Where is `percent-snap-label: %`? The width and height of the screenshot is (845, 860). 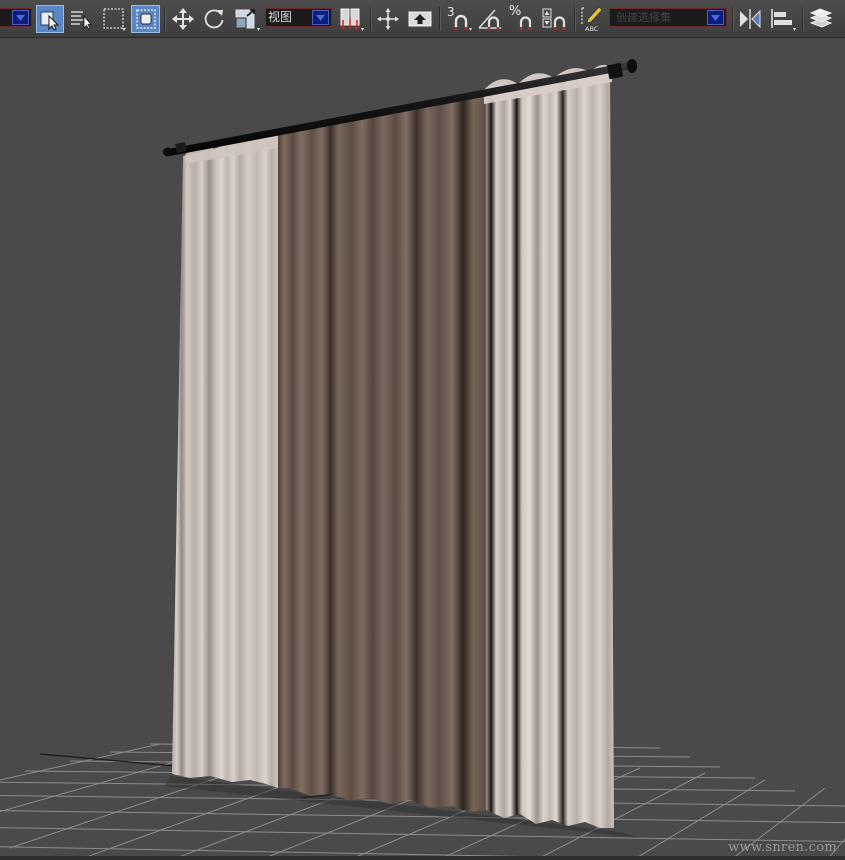 percent-snap-label: % is located at coordinates (515, 11).